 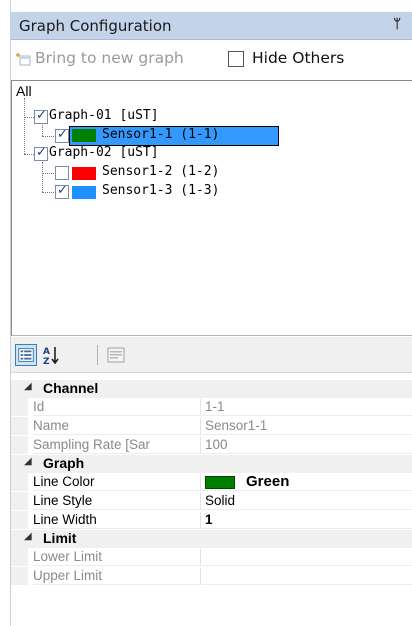 I want to click on svg-text: A, so click(x=46, y=352).